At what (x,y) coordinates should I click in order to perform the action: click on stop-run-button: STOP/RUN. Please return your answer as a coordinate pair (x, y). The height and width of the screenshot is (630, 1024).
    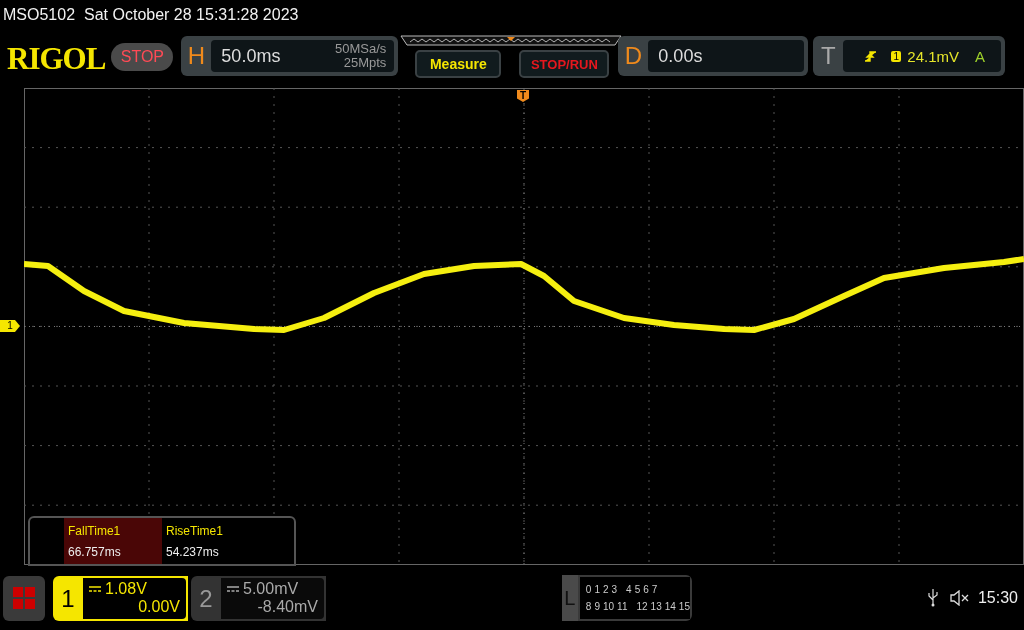
    Looking at the image, I should click on (564, 64).